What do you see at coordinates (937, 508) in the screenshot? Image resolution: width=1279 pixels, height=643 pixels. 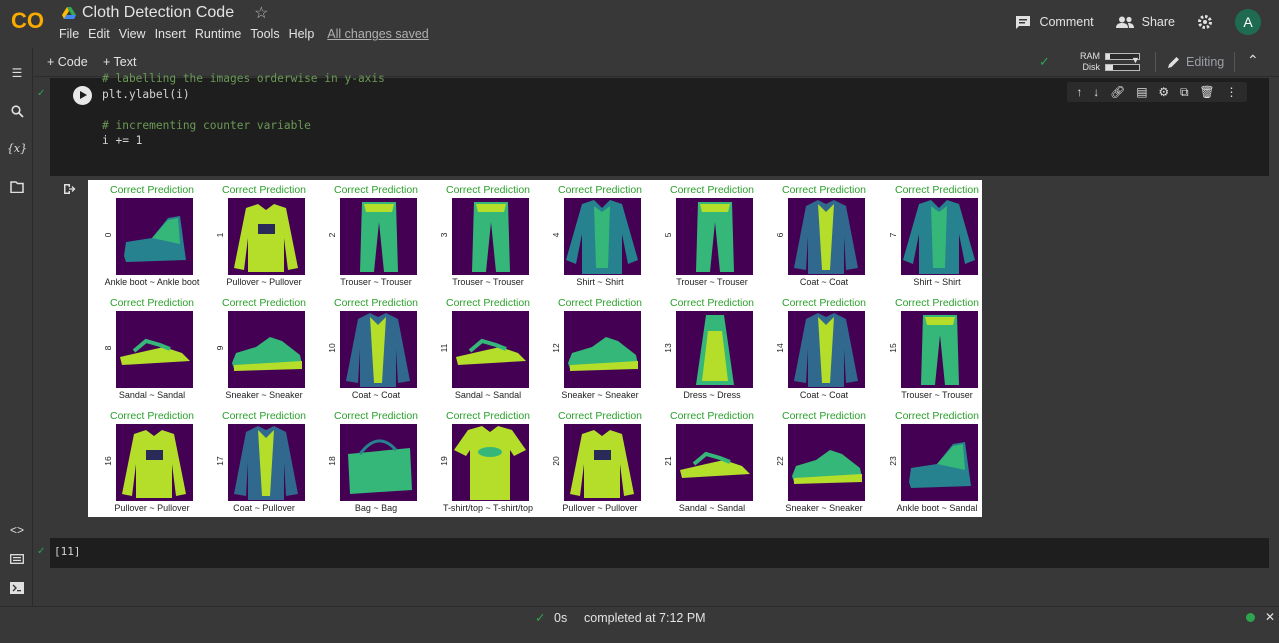 I see `label-pair: Ankle boot ~ Sandal` at bounding box center [937, 508].